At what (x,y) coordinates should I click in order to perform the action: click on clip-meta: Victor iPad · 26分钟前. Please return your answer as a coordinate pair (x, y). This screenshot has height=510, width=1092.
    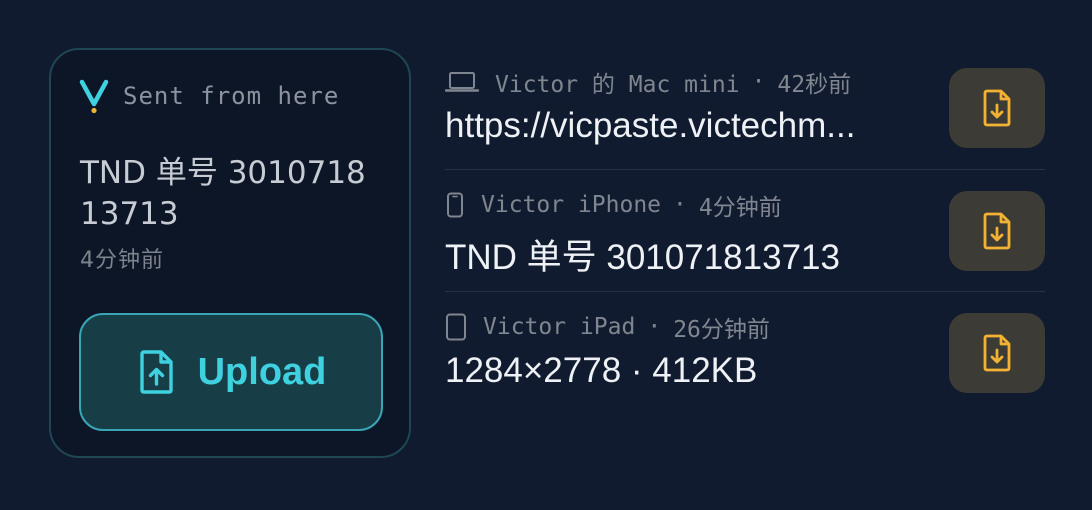
    Looking at the image, I should click on (607, 327).